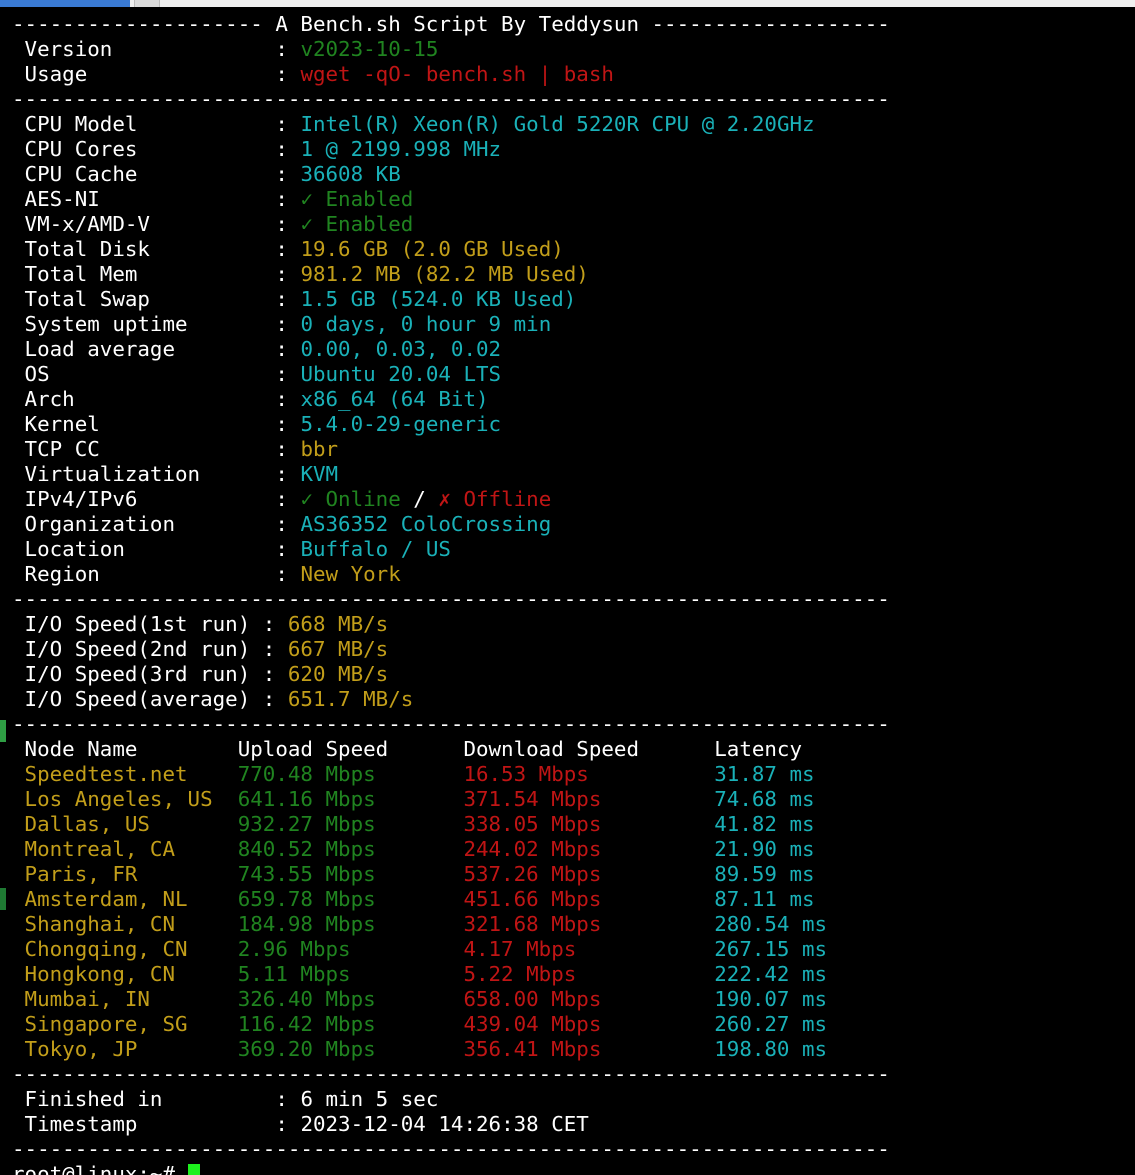 The height and width of the screenshot is (1175, 1135). Describe the element at coordinates (125, 924) in the screenshot. I see `node-name: Shanghai, CN` at that location.